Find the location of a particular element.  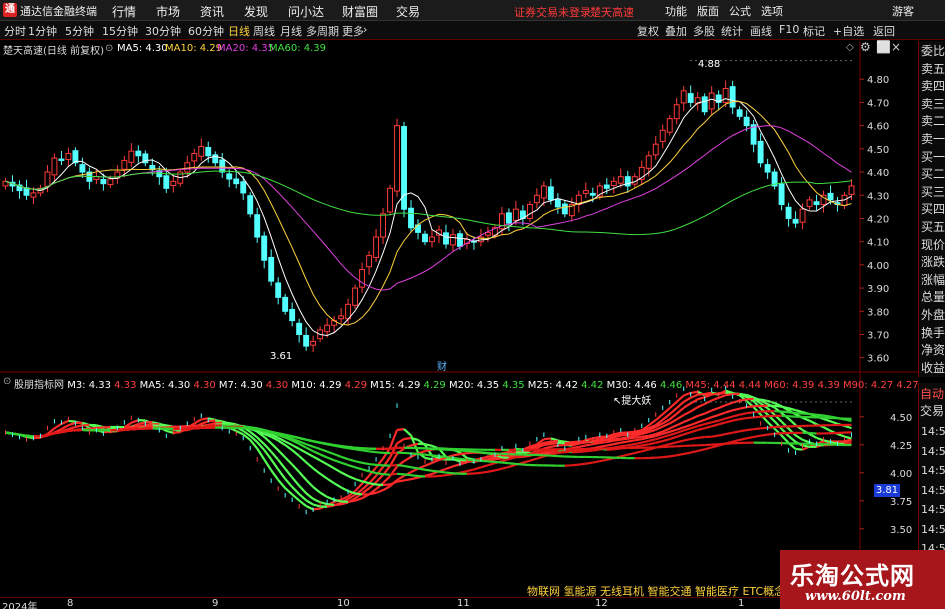

sub-legend-item: M60: 4.39 is located at coordinates (791, 385).